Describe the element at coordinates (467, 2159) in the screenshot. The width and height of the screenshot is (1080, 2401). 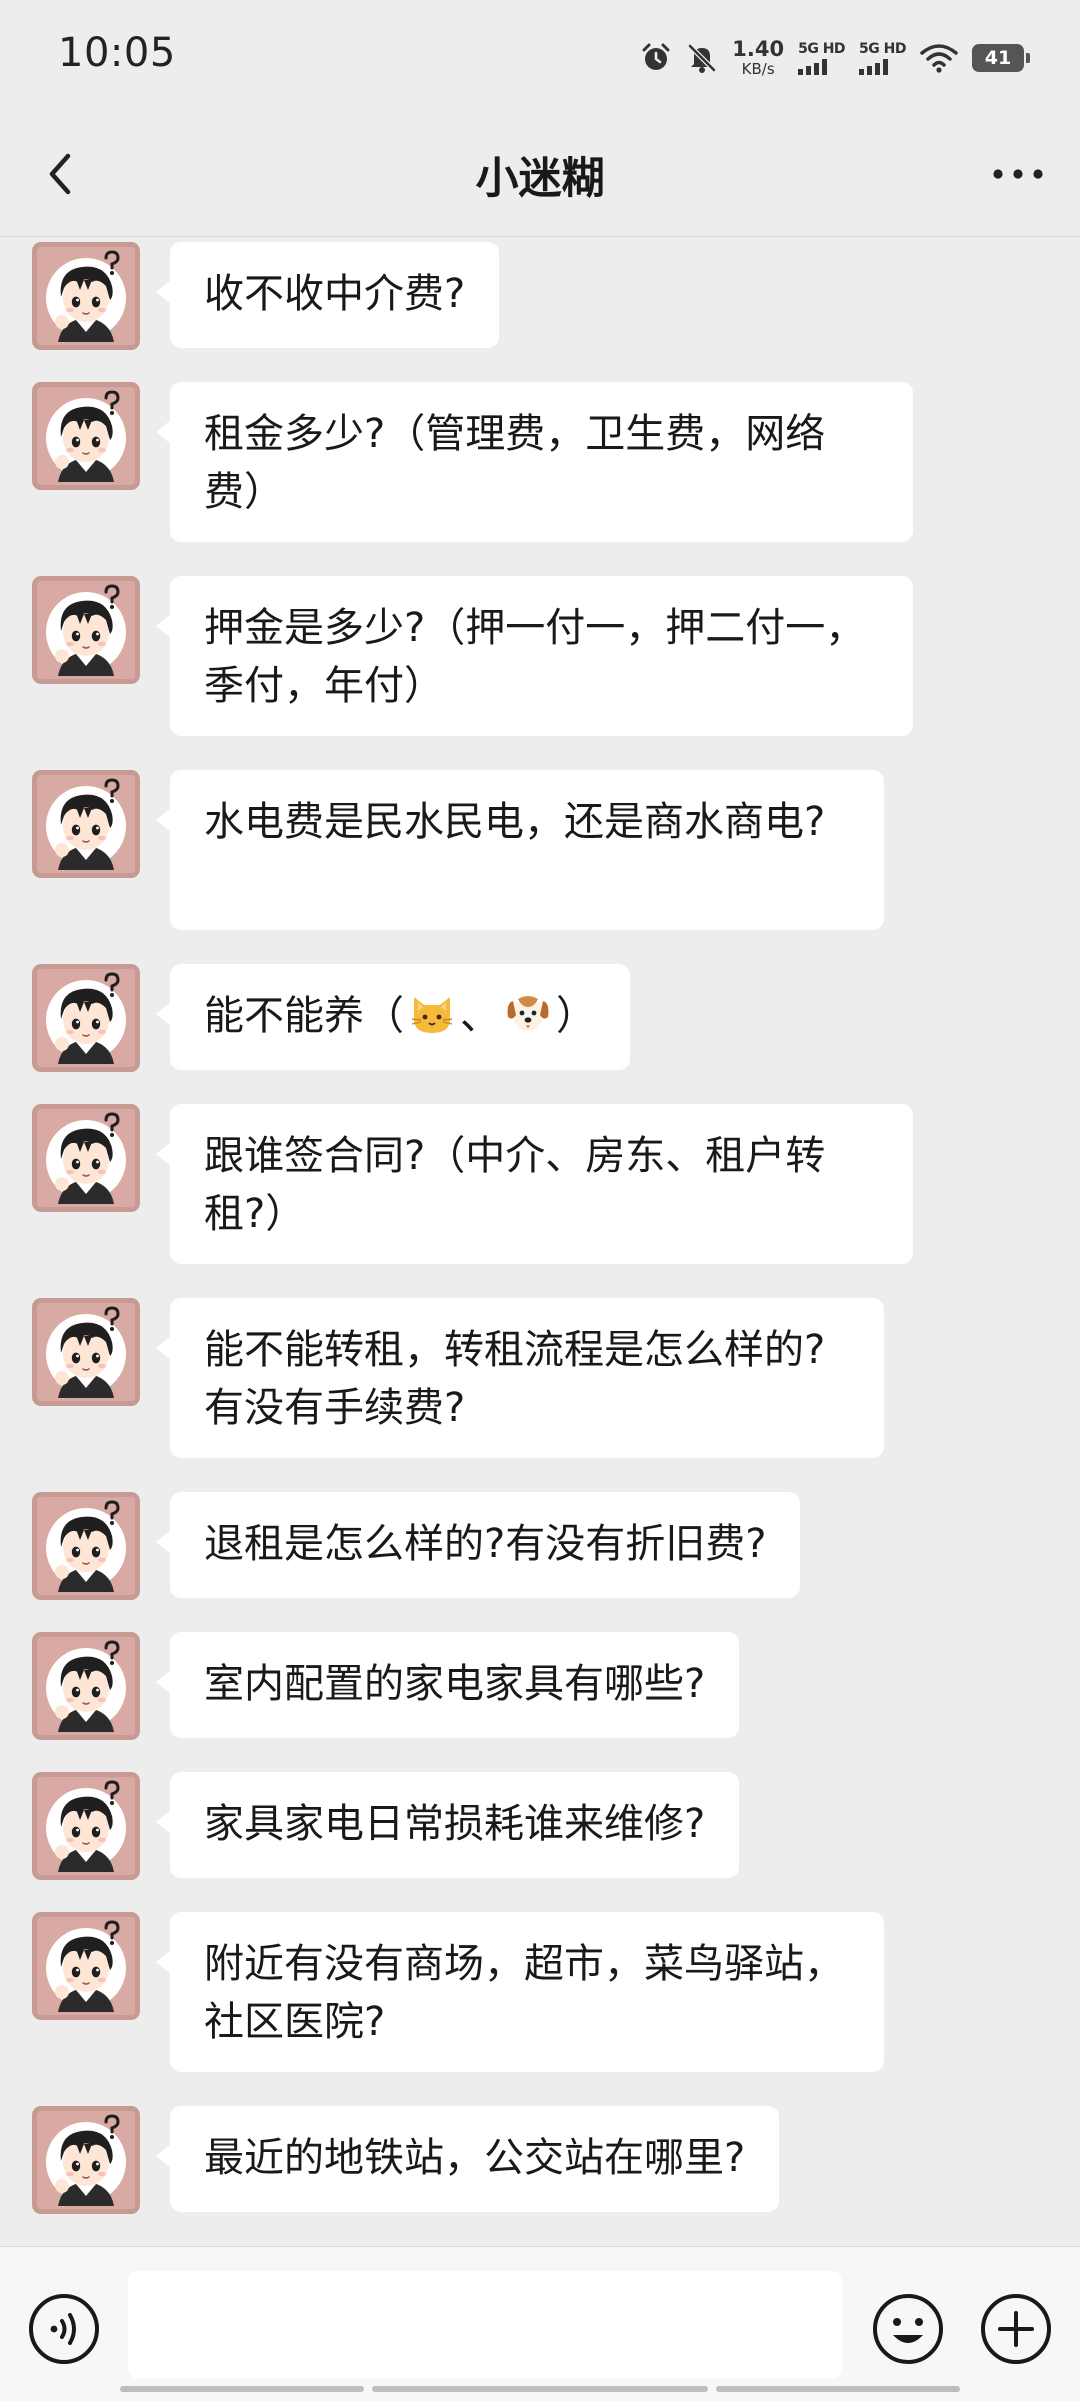
I see `message-bubble: 最近的地铁站，公交站在哪里?` at that location.